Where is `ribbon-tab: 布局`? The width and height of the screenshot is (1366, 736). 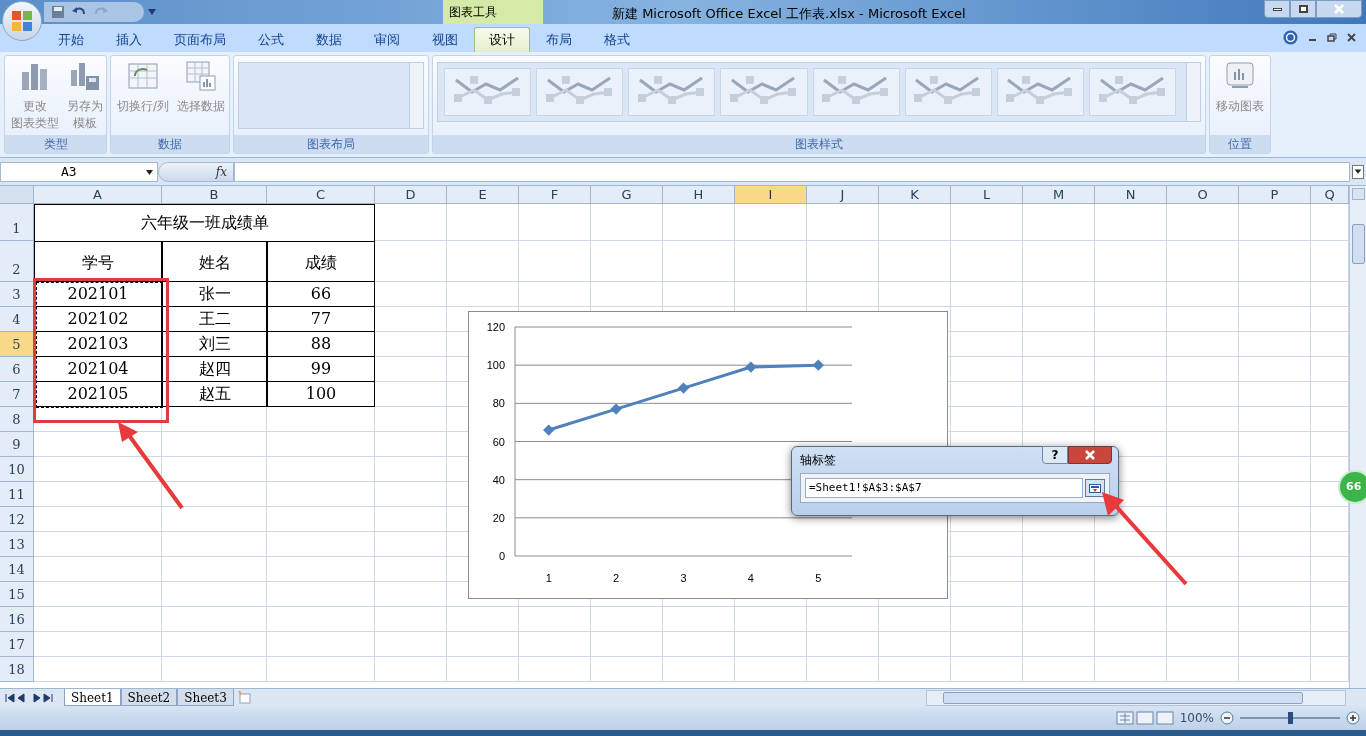 ribbon-tab: 布局 is located at coordinates (559, 39).